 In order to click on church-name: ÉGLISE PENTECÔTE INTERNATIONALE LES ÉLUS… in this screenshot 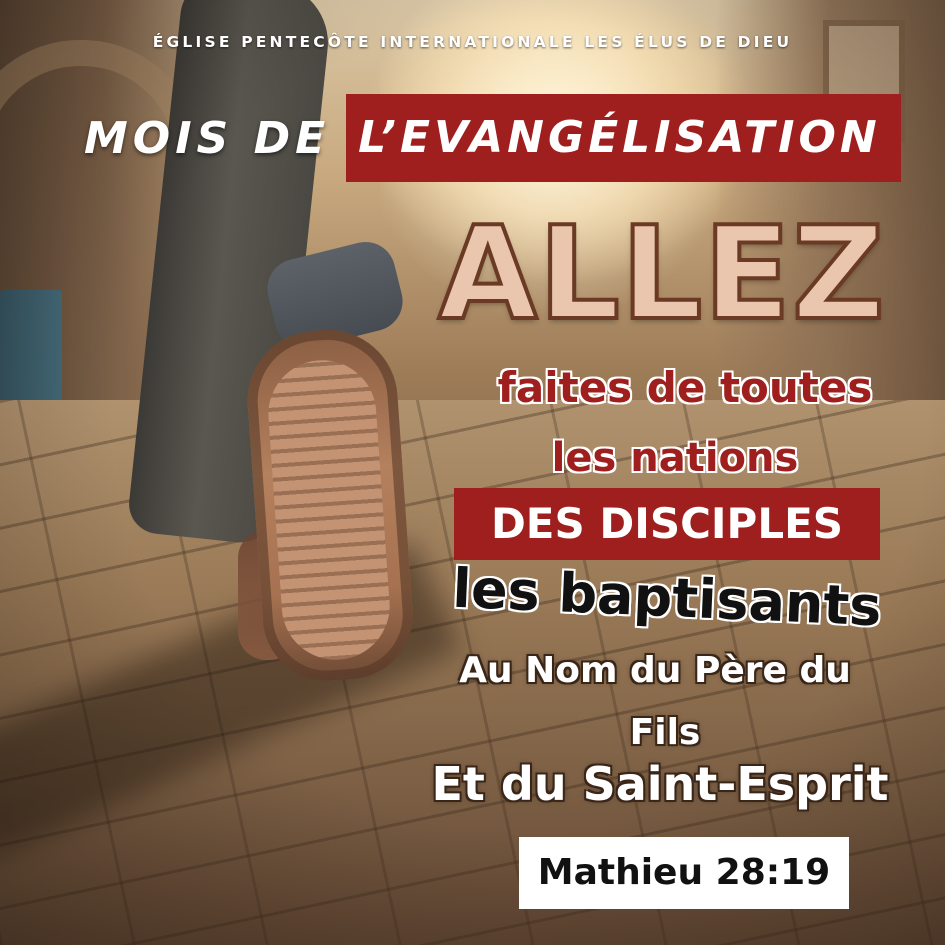, I will do `click(472, 42)`.